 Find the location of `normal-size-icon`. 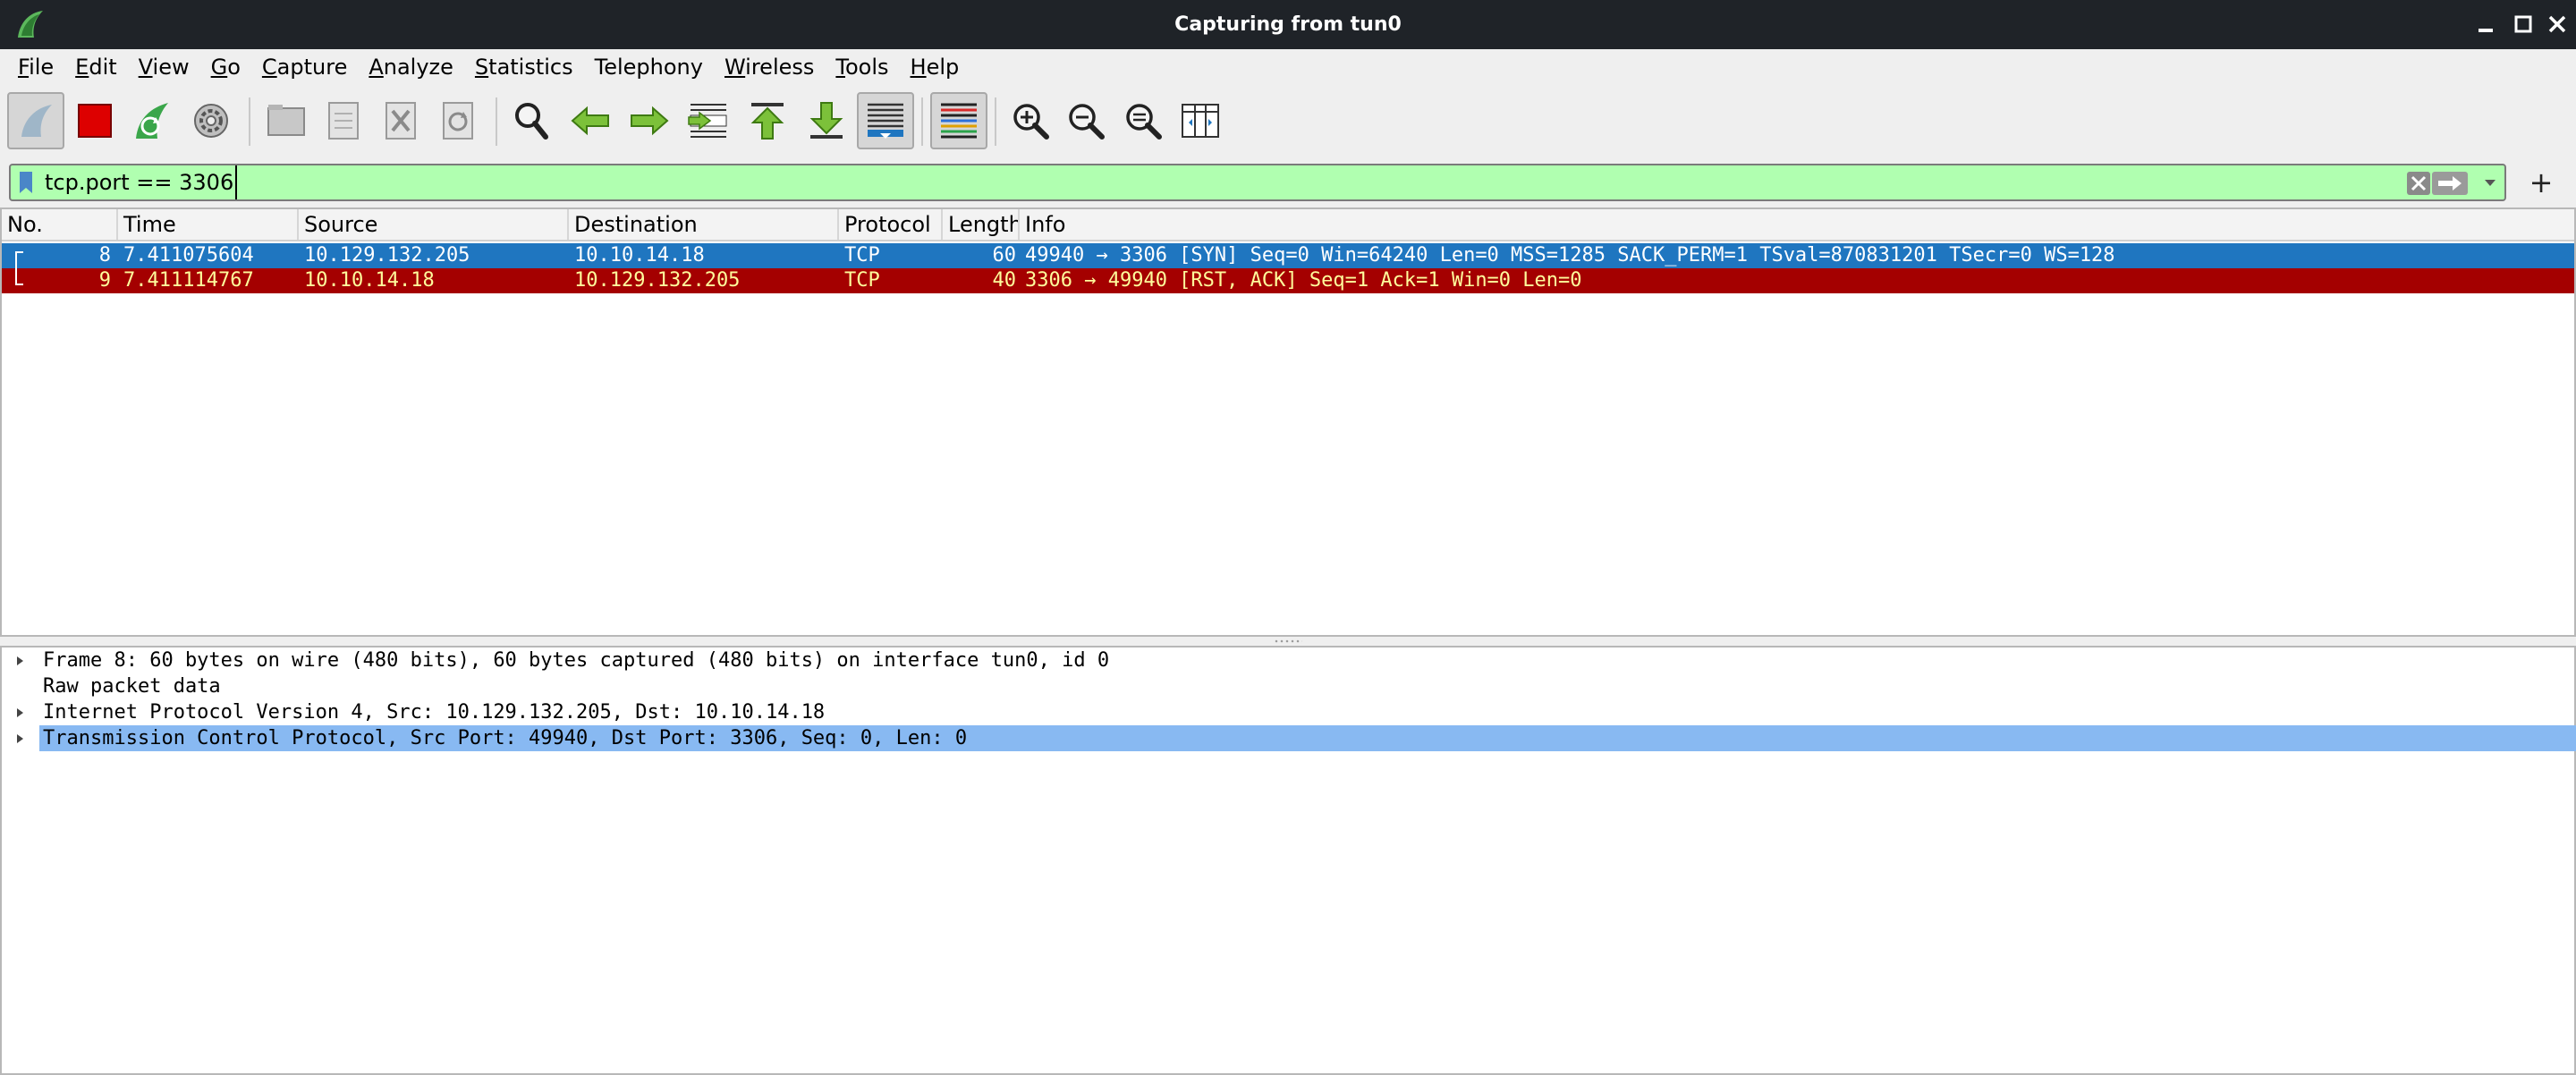

normal-size-icon is located at coordinates (1144, 122).